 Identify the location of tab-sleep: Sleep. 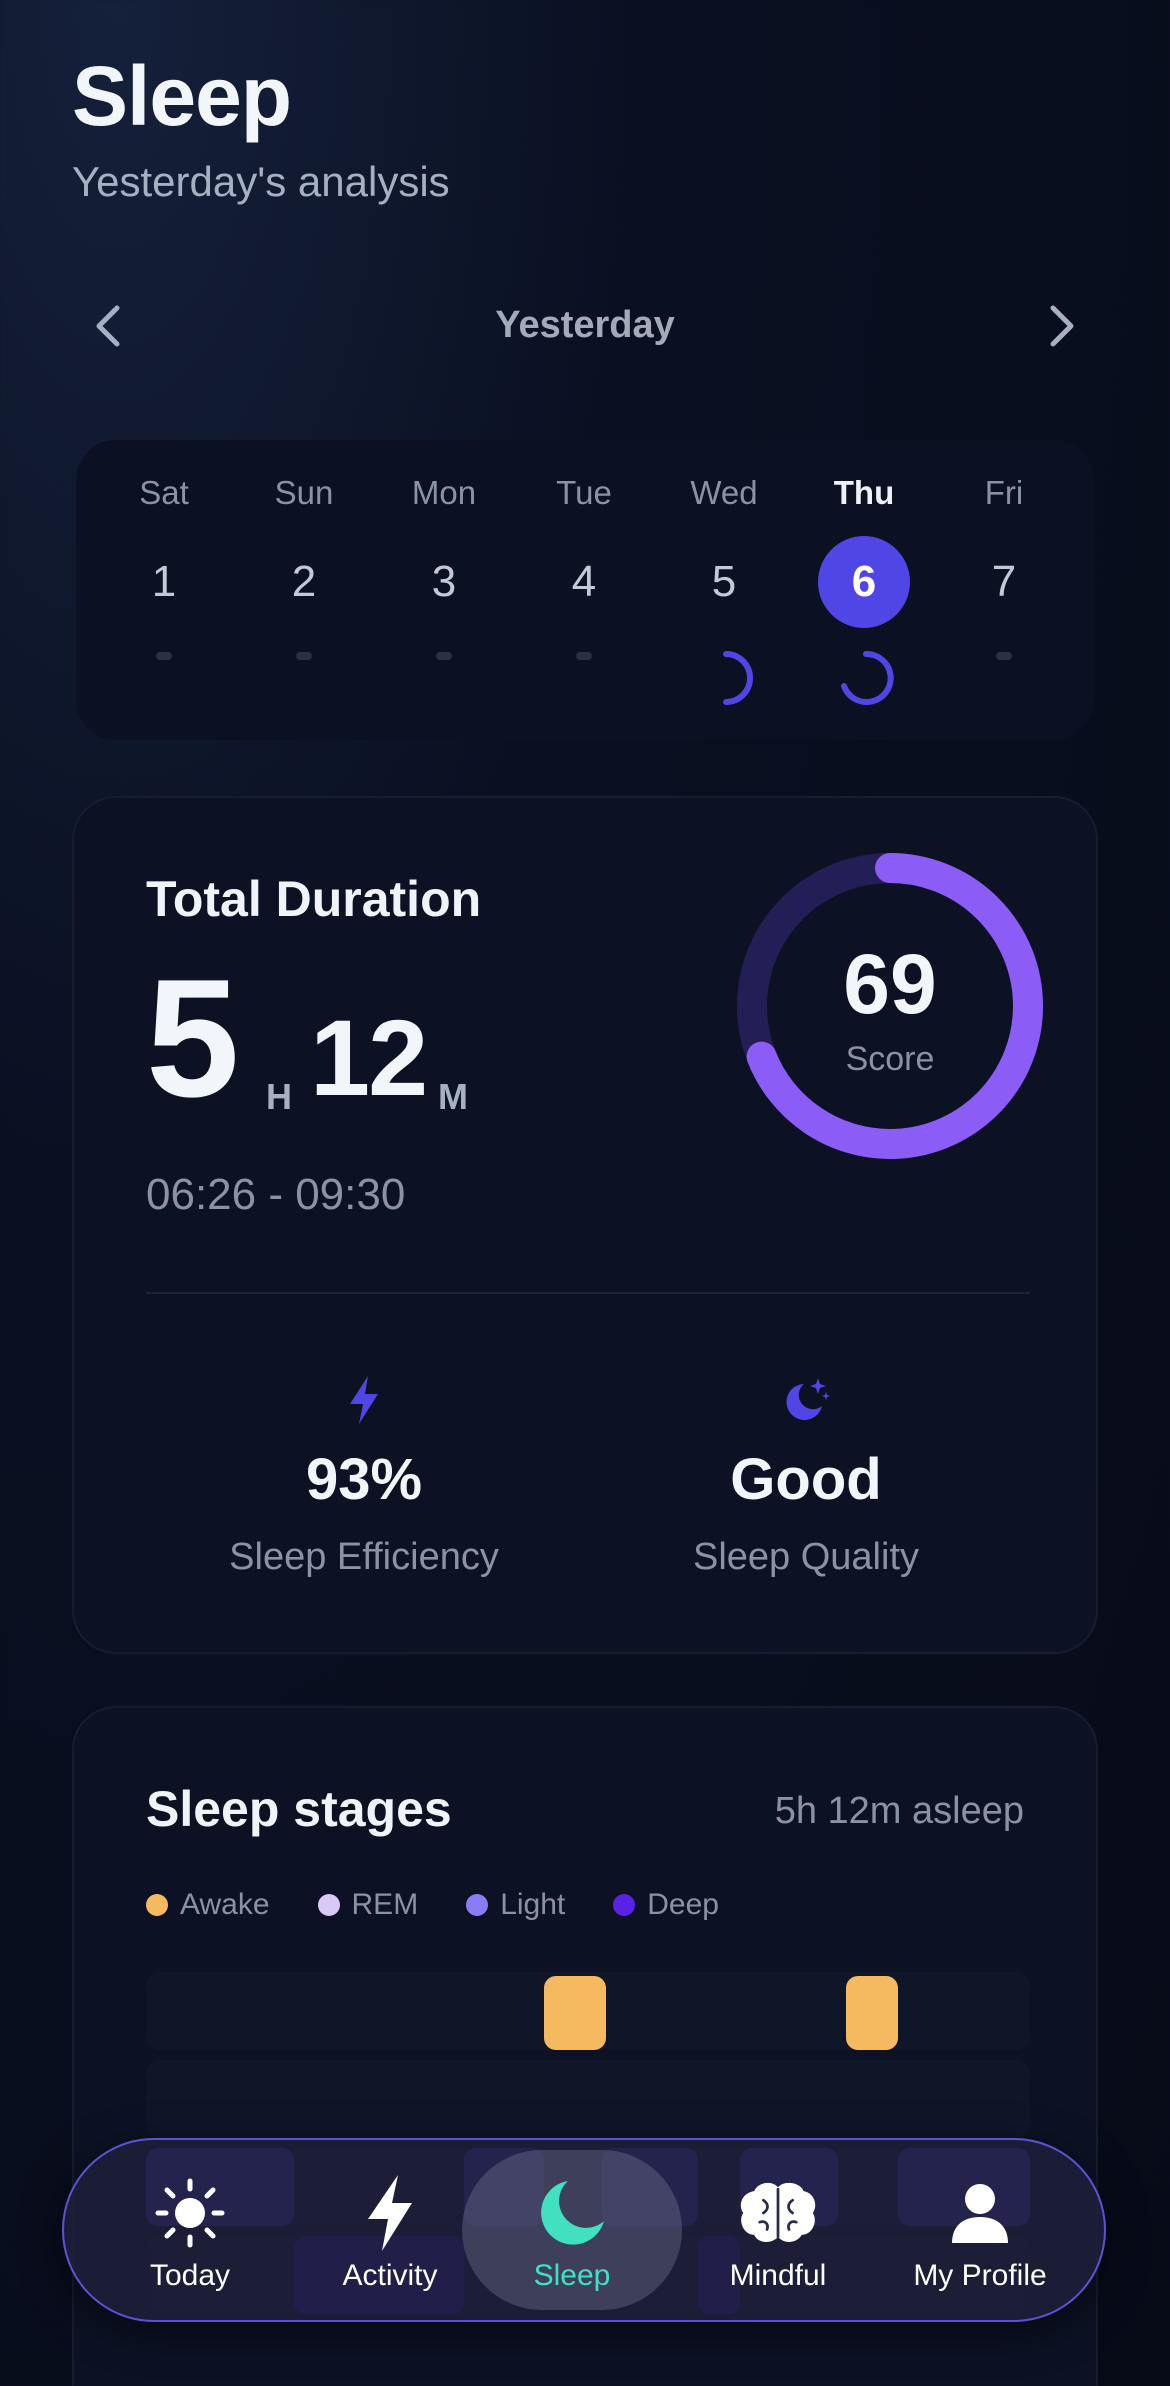
(572, 2232).